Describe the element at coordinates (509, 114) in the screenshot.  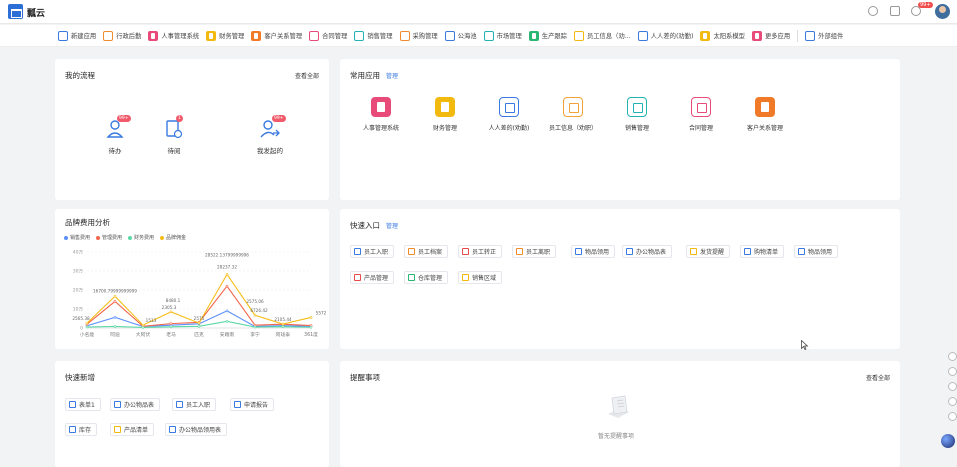
I see `common-app: 人人差的(劝勤)` at that location.